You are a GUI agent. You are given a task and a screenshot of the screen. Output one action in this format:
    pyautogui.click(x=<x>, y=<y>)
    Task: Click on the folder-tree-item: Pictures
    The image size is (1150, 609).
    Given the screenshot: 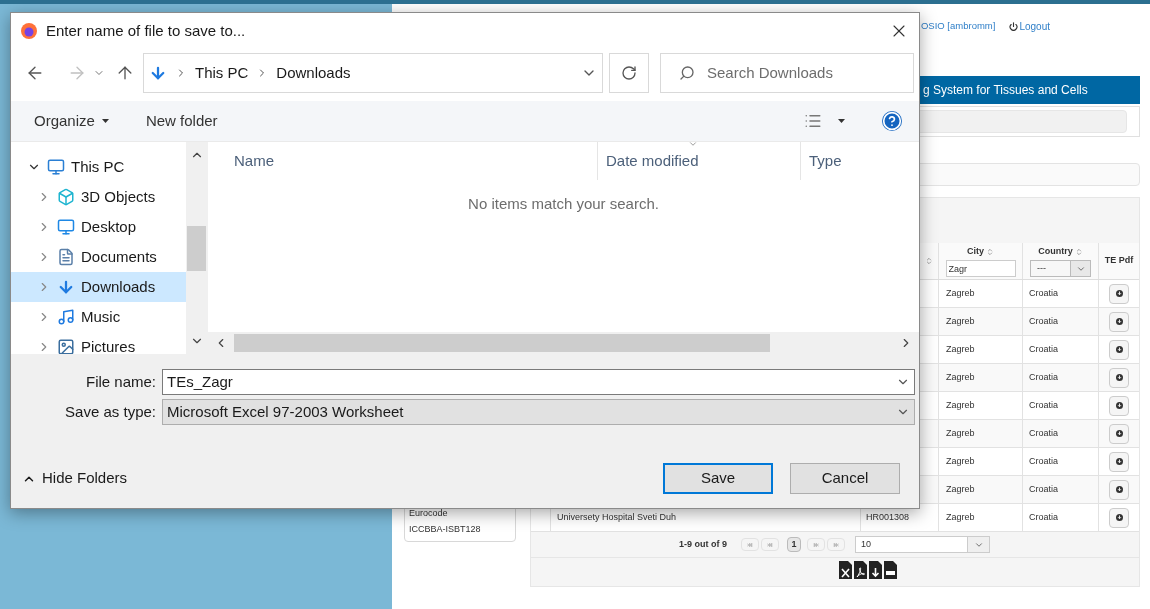 What is the action you would take?
    pyautogui.click(x=98, y=343)
    